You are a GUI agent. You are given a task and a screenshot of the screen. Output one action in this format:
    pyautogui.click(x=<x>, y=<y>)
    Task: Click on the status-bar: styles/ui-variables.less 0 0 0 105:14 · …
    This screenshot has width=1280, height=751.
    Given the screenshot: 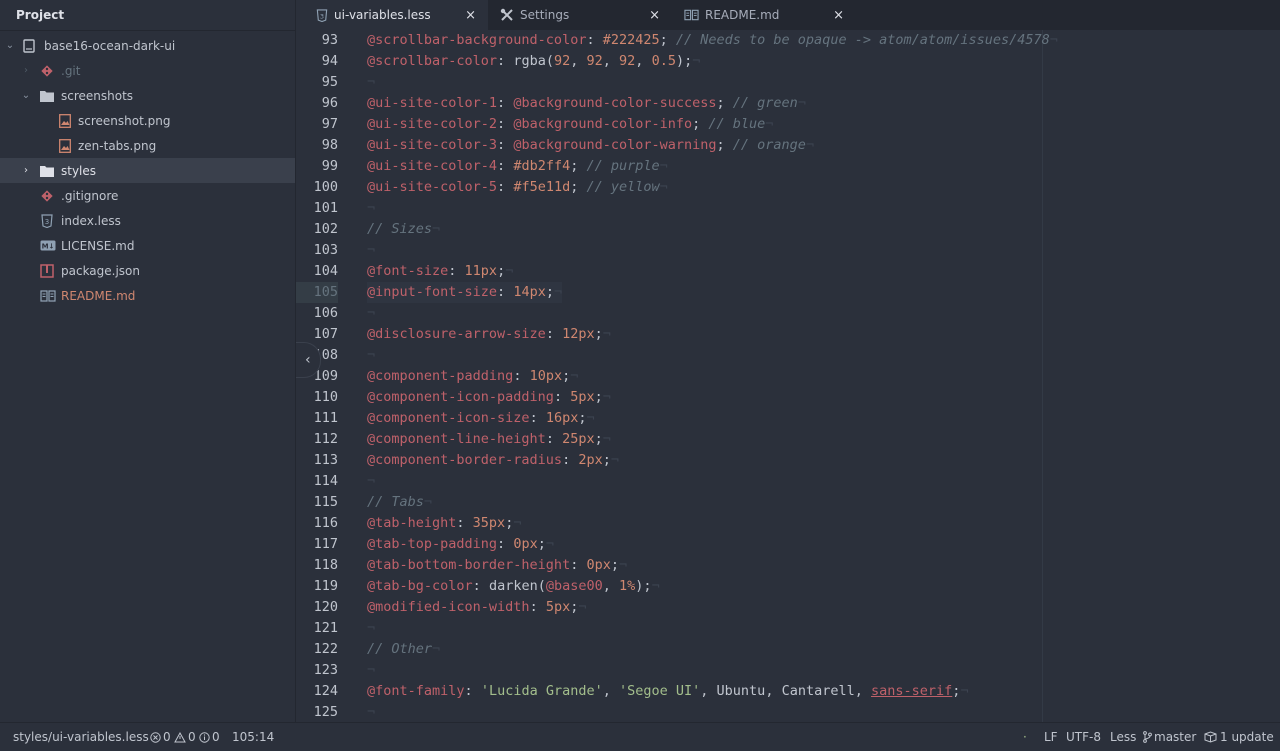 What is the action you would take?
    pyautogui.click(x=640, y=736)
    